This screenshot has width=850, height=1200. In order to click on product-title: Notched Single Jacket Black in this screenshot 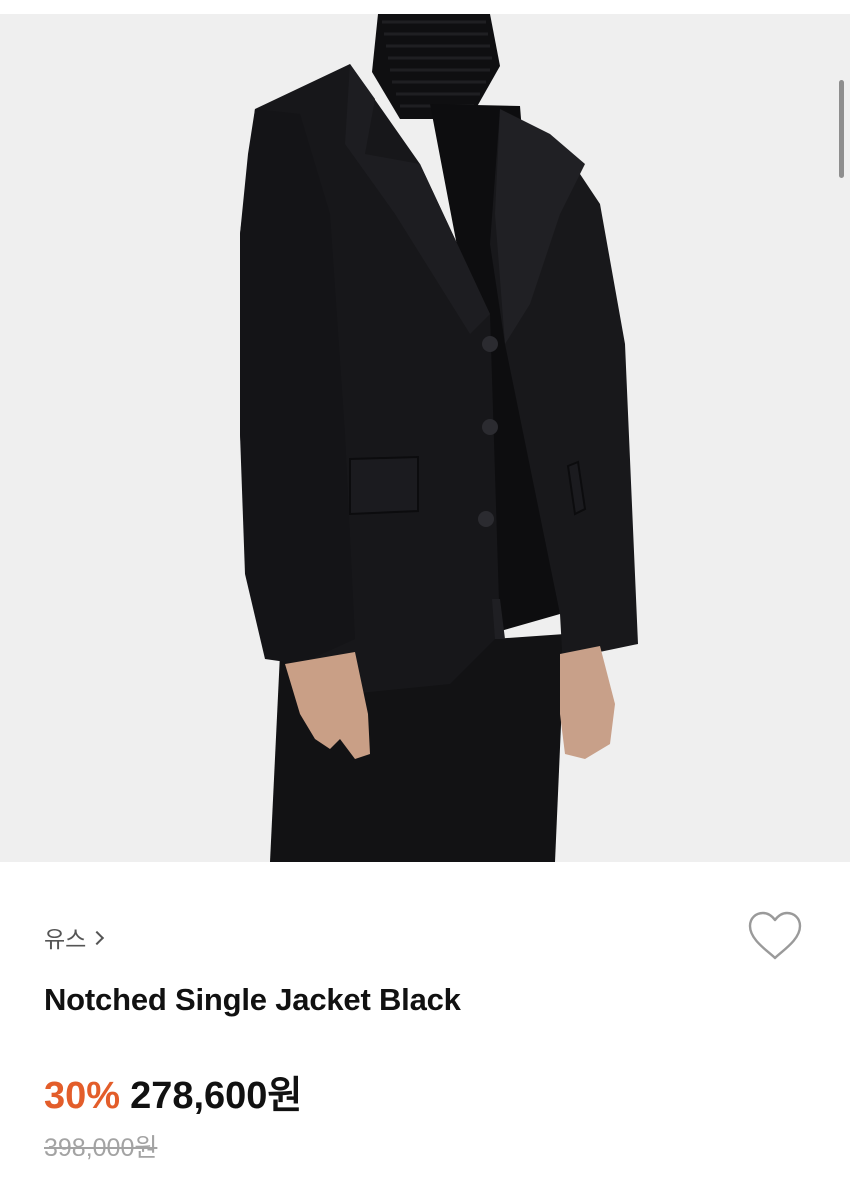, I will do `click(252, 999)`.